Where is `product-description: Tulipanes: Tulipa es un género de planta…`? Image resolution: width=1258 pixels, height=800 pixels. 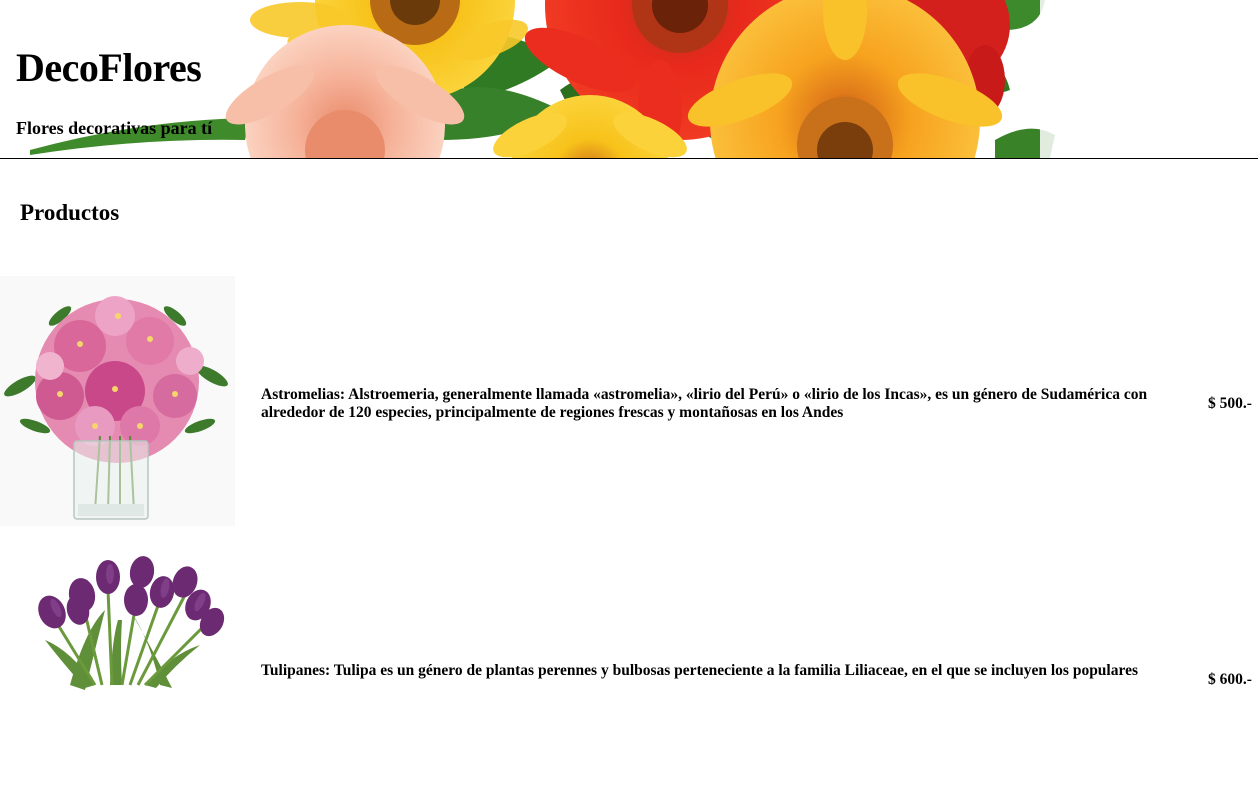
product-description: Tulipanes: Tulipa es un género de planta… is located at coordinates (699, 670).